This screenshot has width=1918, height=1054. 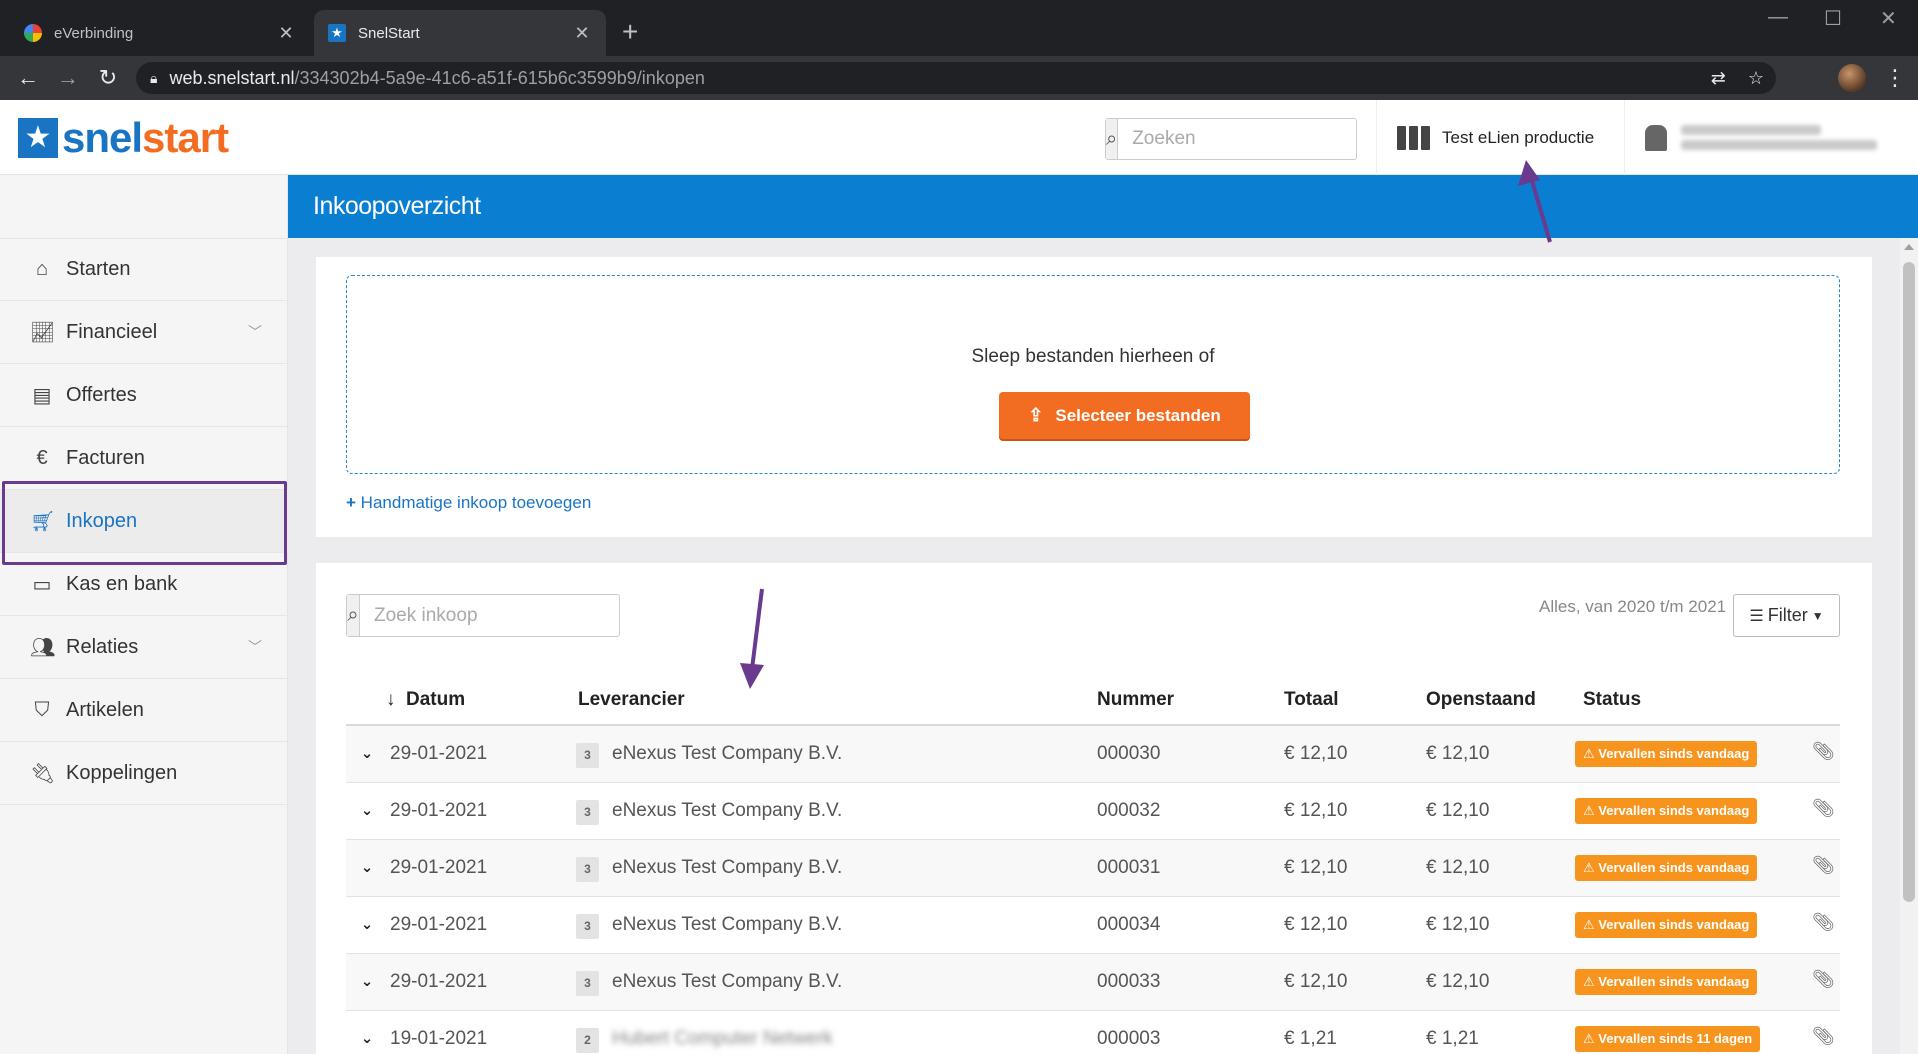 What do you see at coordinates (389, 33) in the screenshot?
I see `browser-tab-label: SnelStart` at bounding box center [389, 33].